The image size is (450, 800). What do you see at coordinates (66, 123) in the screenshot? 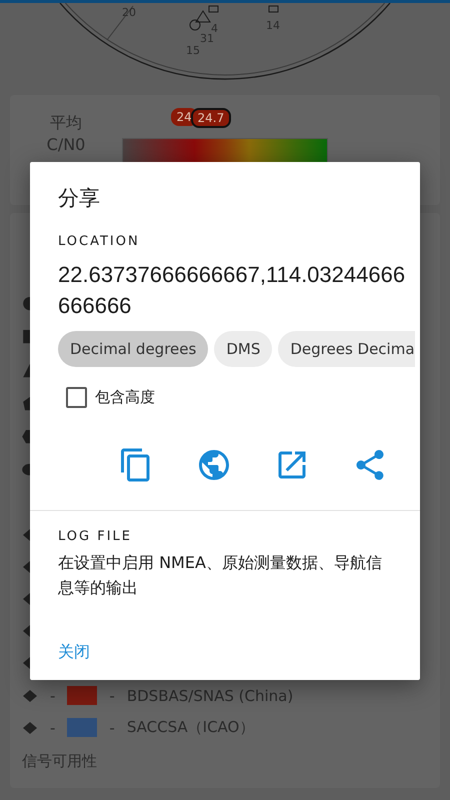
I see `cn0-title: 平均` at bounding box center [66, 123].